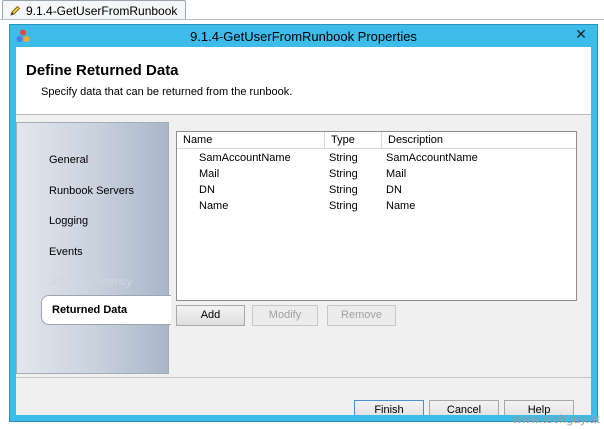  I want to click on sidebar-item-events: Events, so click(66, 252).